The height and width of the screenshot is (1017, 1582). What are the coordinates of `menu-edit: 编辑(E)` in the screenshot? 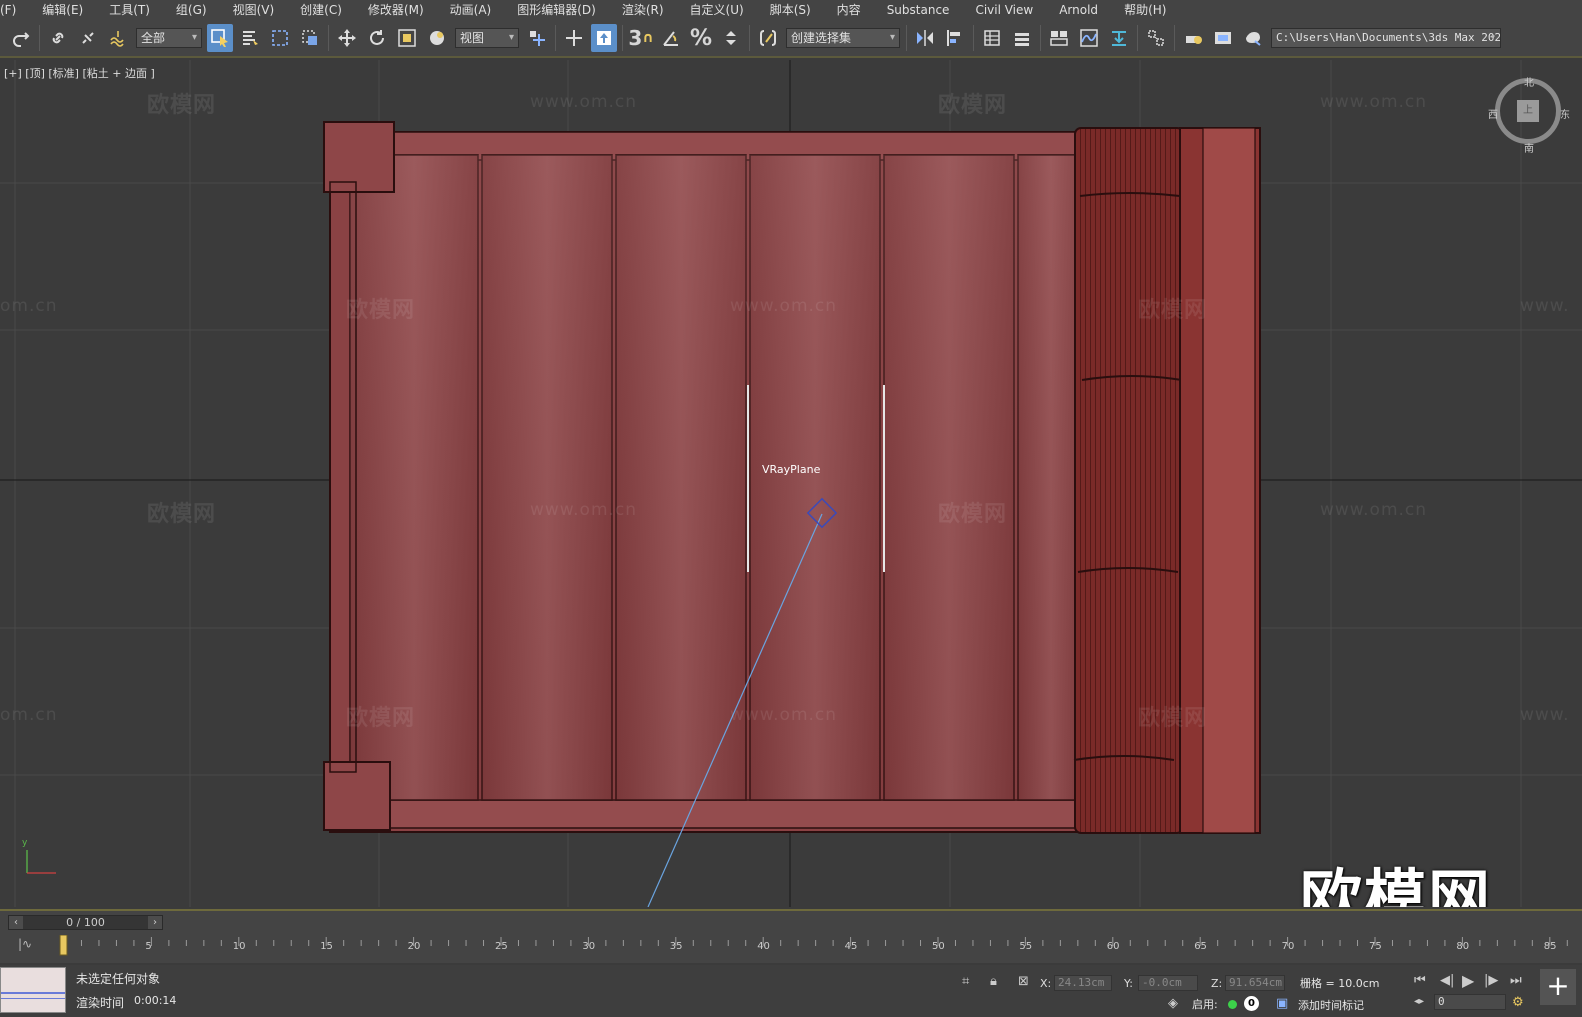 It's located at (62, 10).